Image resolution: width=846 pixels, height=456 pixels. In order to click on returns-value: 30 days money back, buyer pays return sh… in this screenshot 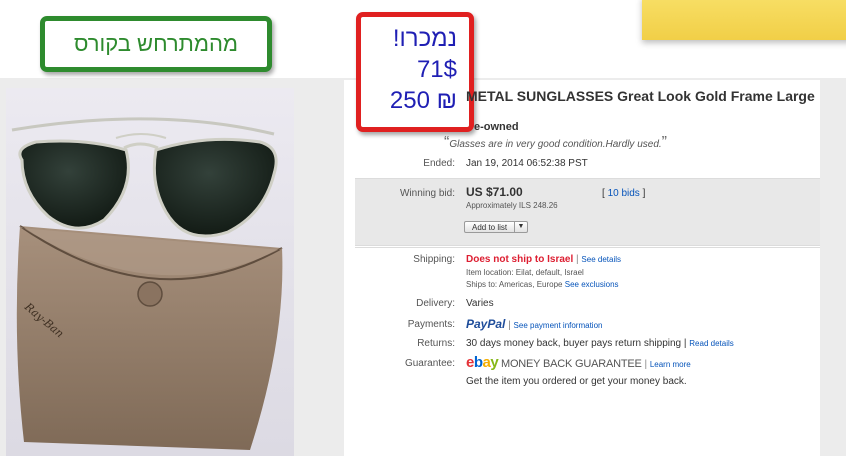, I will do `click(576, 343)`.